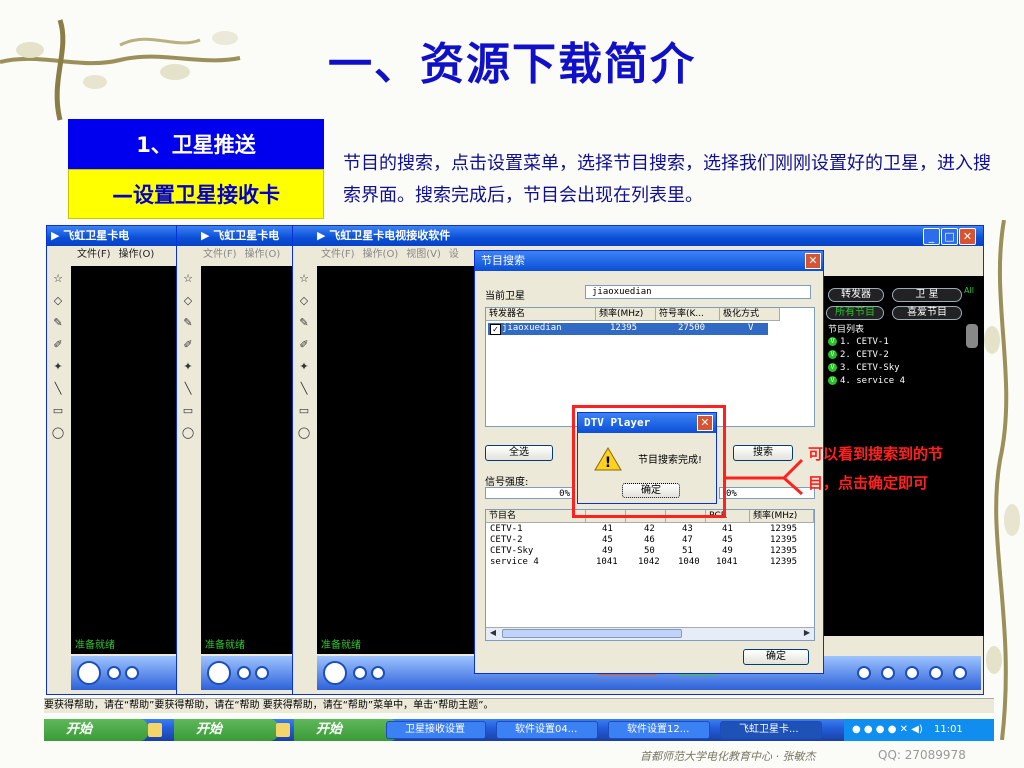  What do you see at coordinates (536, 516) in the screenshot?
I see `col-header: 节目名` at bounding box center [536, 516].